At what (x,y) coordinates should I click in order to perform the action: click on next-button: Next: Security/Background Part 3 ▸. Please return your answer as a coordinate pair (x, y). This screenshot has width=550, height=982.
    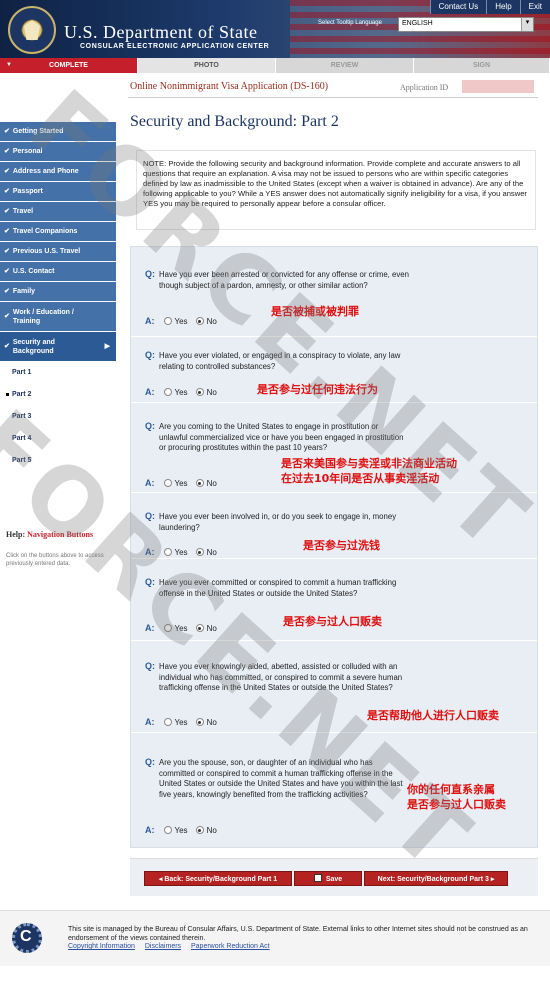
    Looking at the image, I should click on (436, 878).